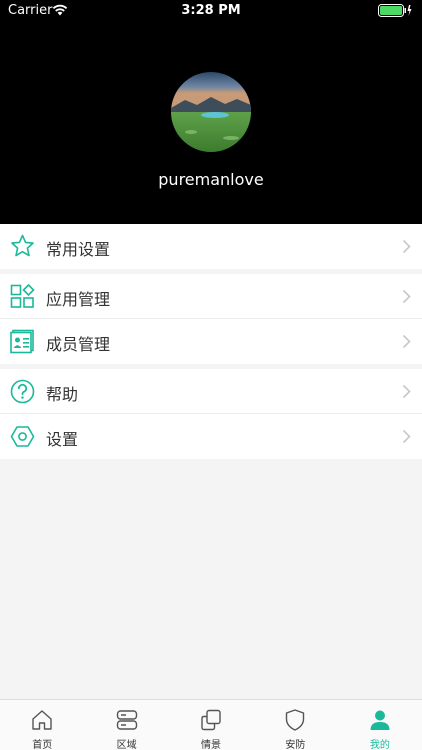 The image size is (422, 750). Describe the element at coordinates (42, 745) in the screenshot. I see `tab-label-home: 首页` at that location.